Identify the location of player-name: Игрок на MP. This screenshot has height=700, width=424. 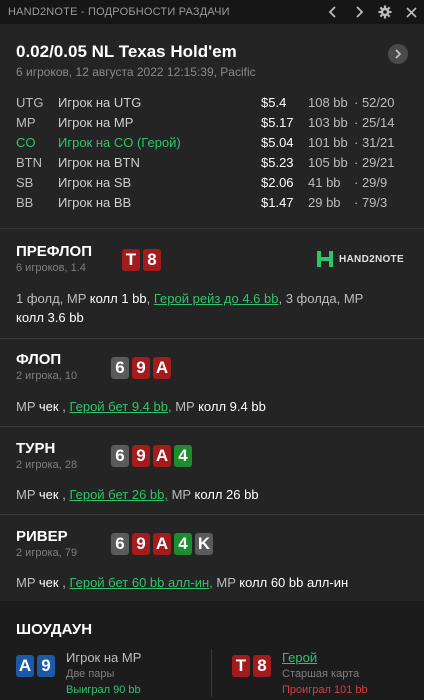
(95, 122).